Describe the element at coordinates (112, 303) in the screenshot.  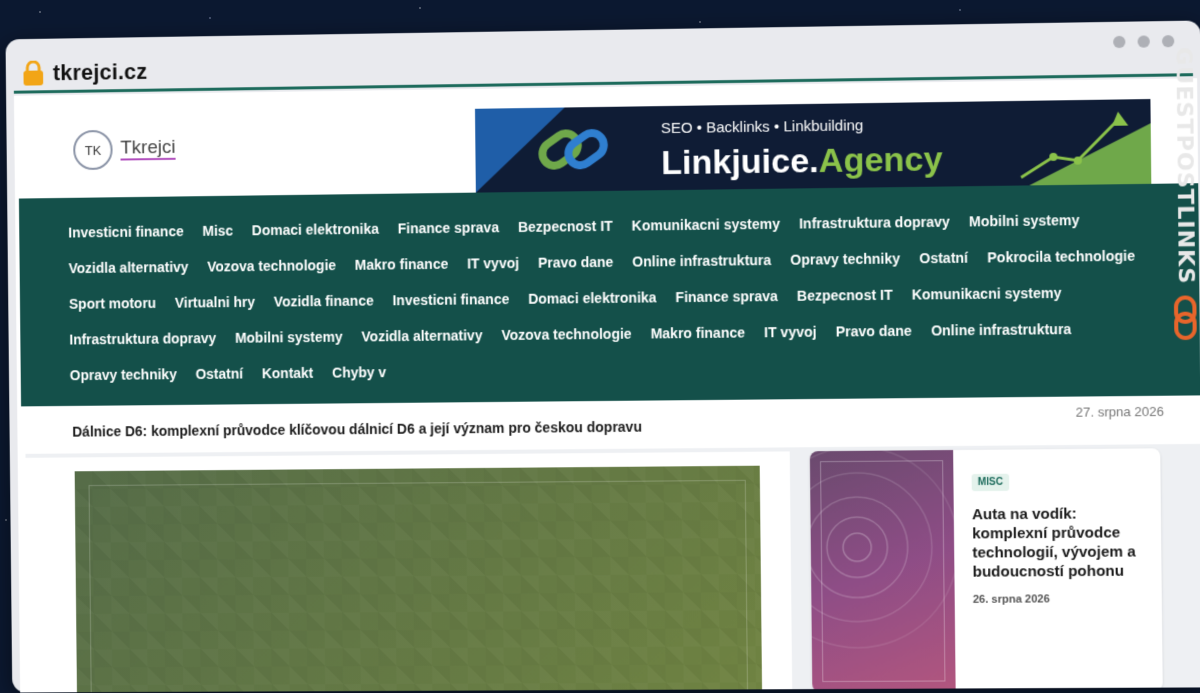
I see `nav-item: Sport motoru` at that location.